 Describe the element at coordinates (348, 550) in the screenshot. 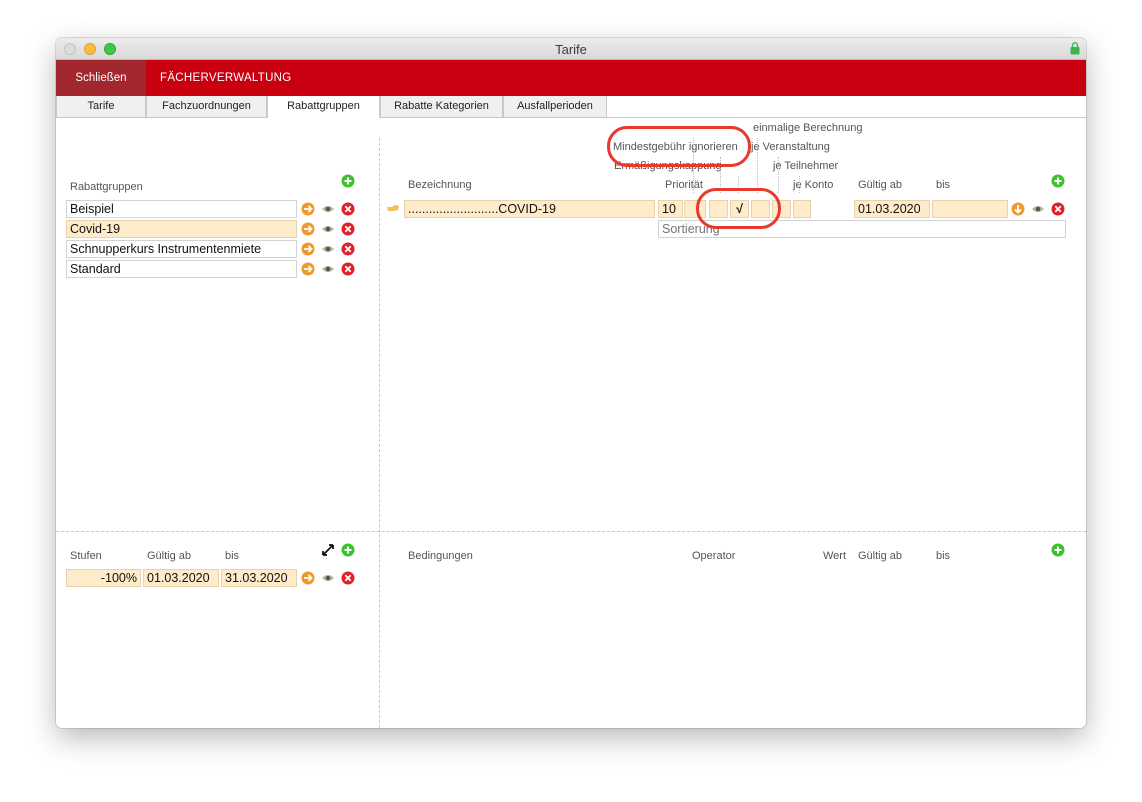

I see `add-stufe-icon` at that location.